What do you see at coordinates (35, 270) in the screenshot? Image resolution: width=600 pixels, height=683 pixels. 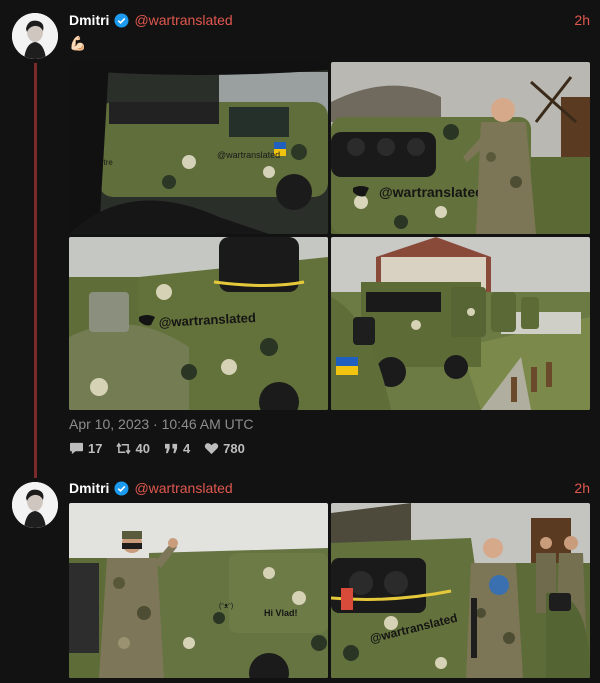 I see `thread-connector-line` at bounding box center [35, 270].